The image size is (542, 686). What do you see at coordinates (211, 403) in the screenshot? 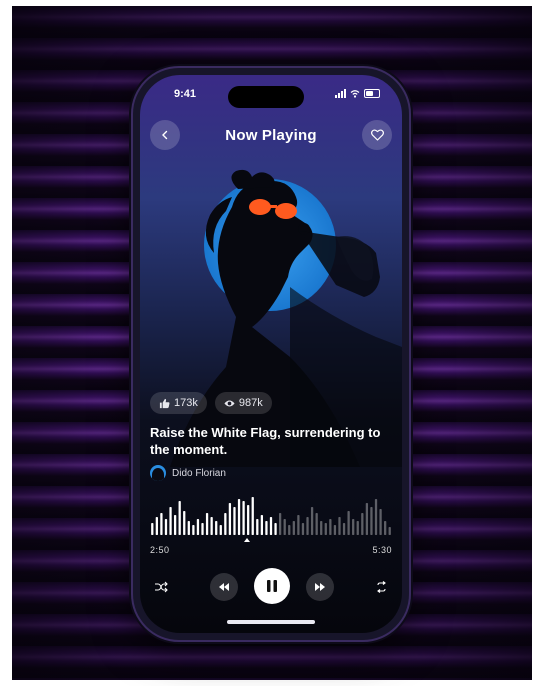
I see `stats-row: 173k 987k` at bounding box center [211, 403].